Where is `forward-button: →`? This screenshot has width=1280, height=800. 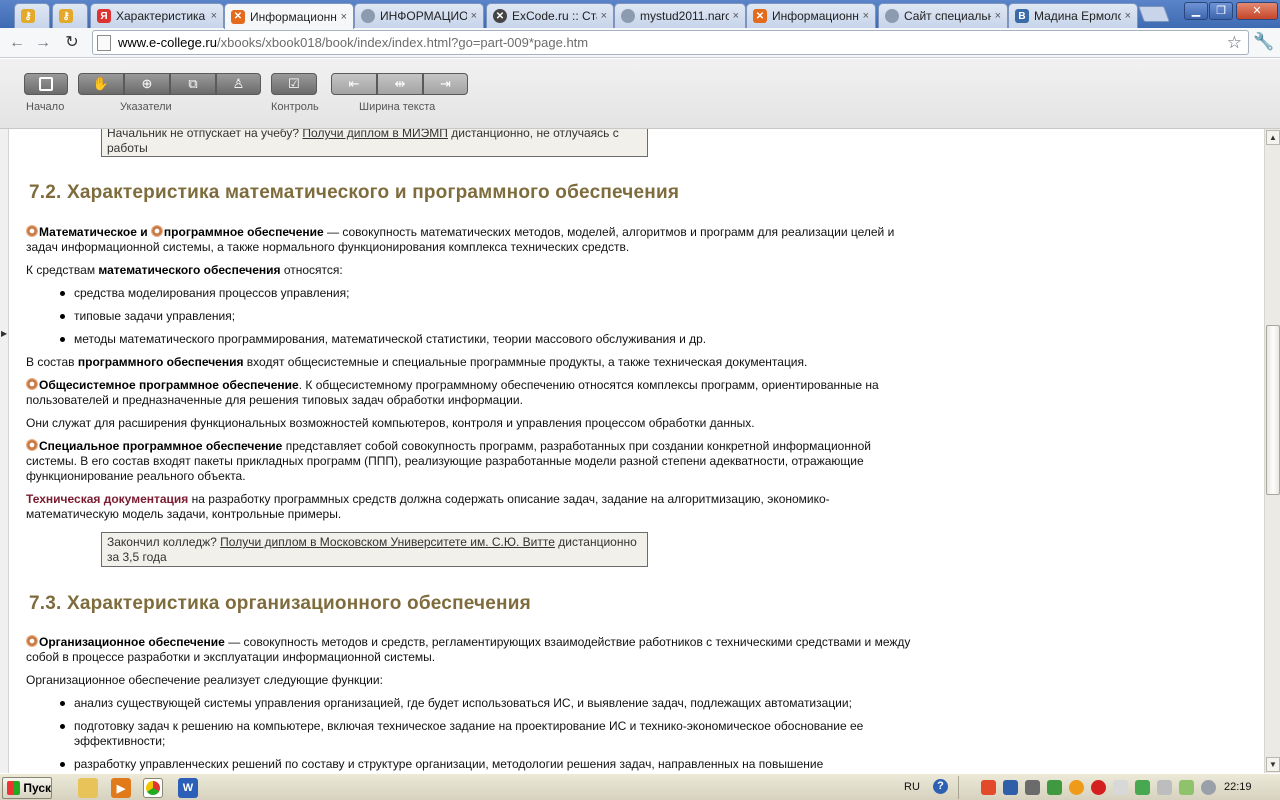
forward-button: → is located at coordinates (43, 43).